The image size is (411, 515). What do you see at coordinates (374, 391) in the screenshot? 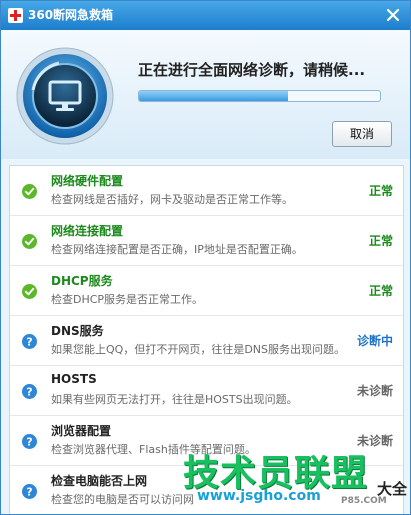
I see `row-status: 未诊断` at bounding box center [374, 391].